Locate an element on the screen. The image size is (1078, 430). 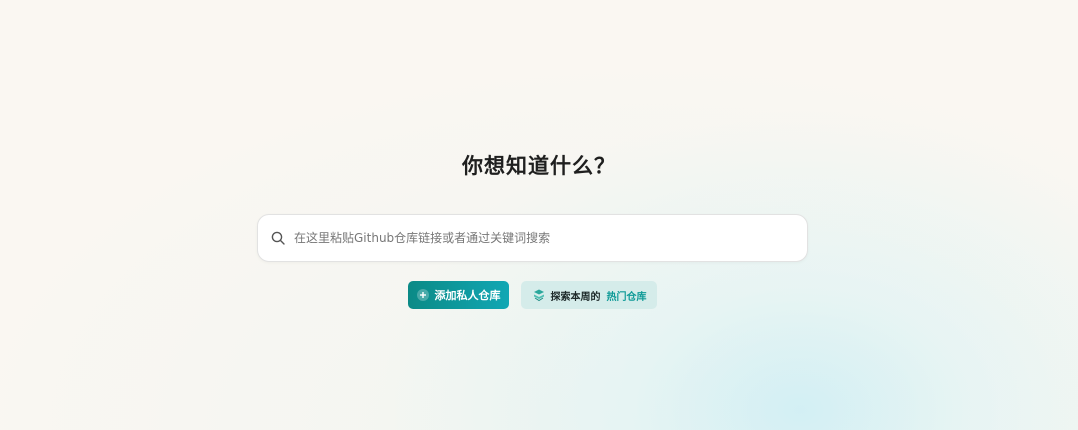
add-private-repo-label: 添加私人仓库 is located at coordinates (467, 295).